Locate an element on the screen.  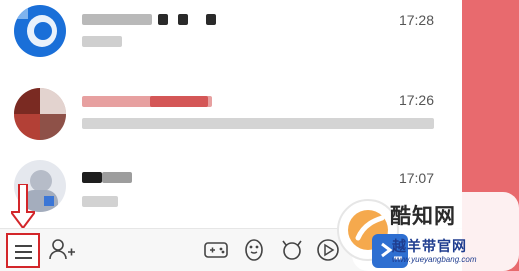
chat-time: 17:28 is located at coordinates (416, 20).